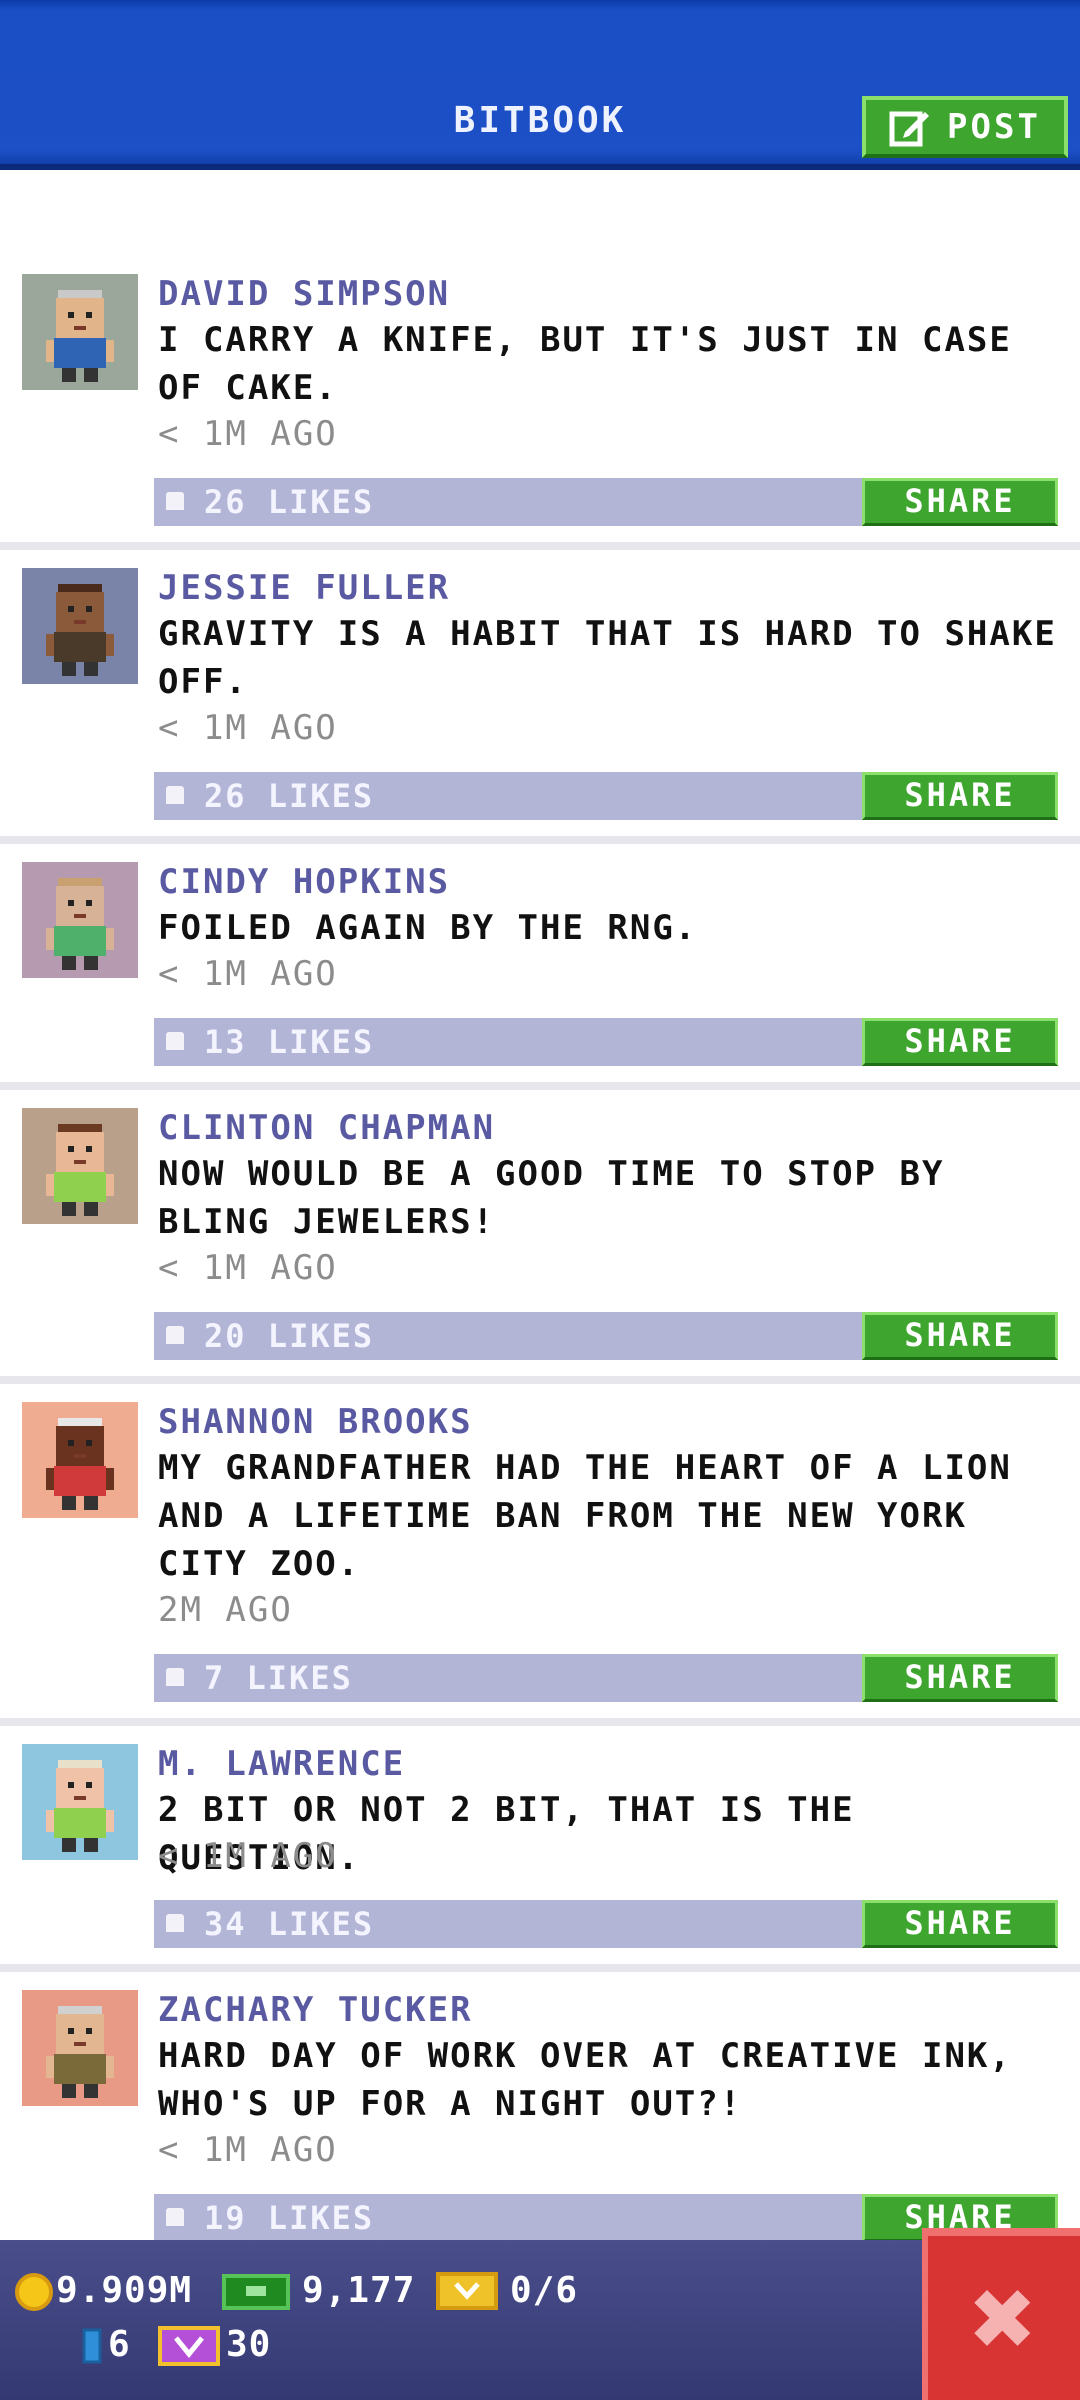 Image resolution: width=1080 pixels, height=2400 pixels. What do you see at coordinates (544, 2290) in the screenshot?
I see `tickets-count: 0/6` at bounding box center [544, 2290].